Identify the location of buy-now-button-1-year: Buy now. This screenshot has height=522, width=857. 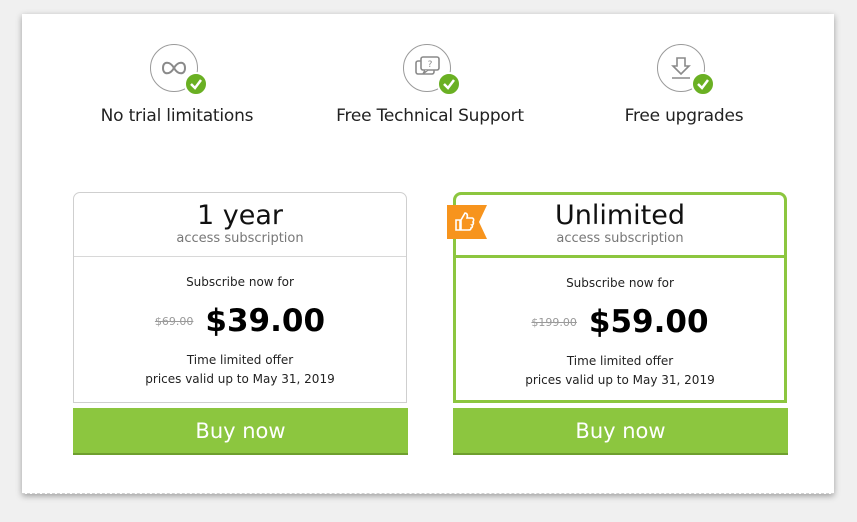
(240, 430).